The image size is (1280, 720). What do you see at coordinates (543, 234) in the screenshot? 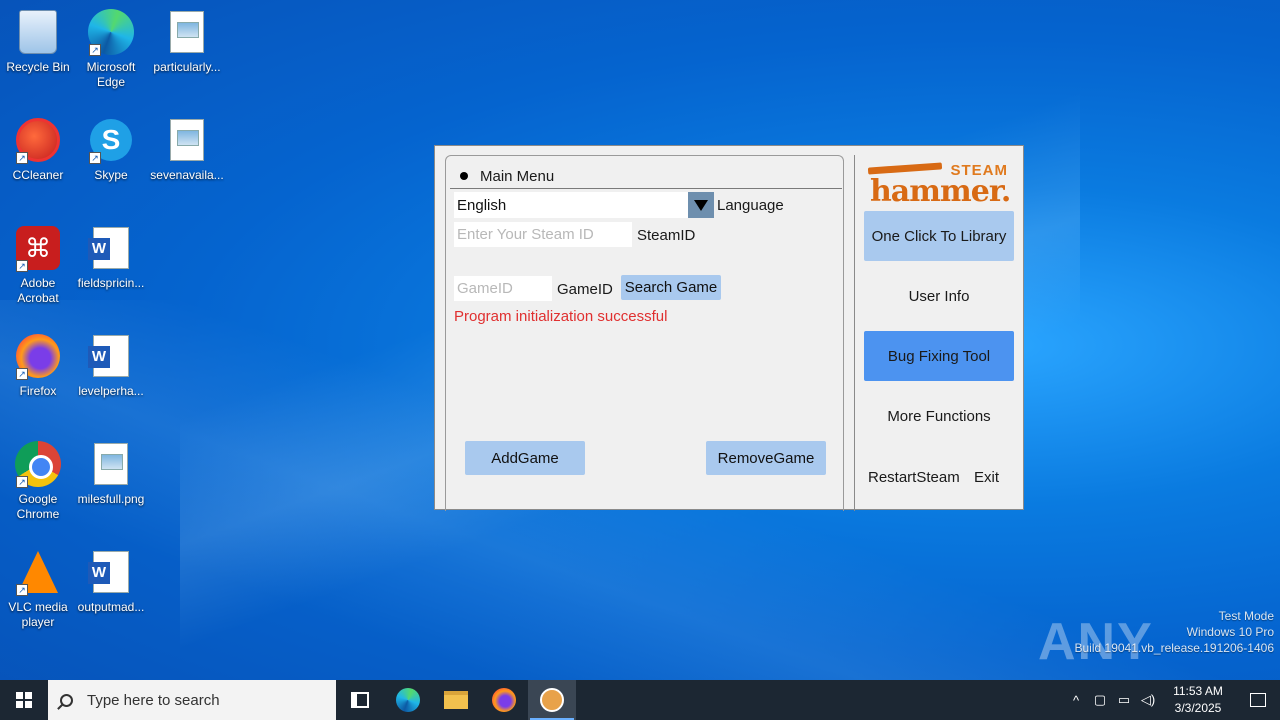
I see `steamid-input` at bounding box center [543, 234].